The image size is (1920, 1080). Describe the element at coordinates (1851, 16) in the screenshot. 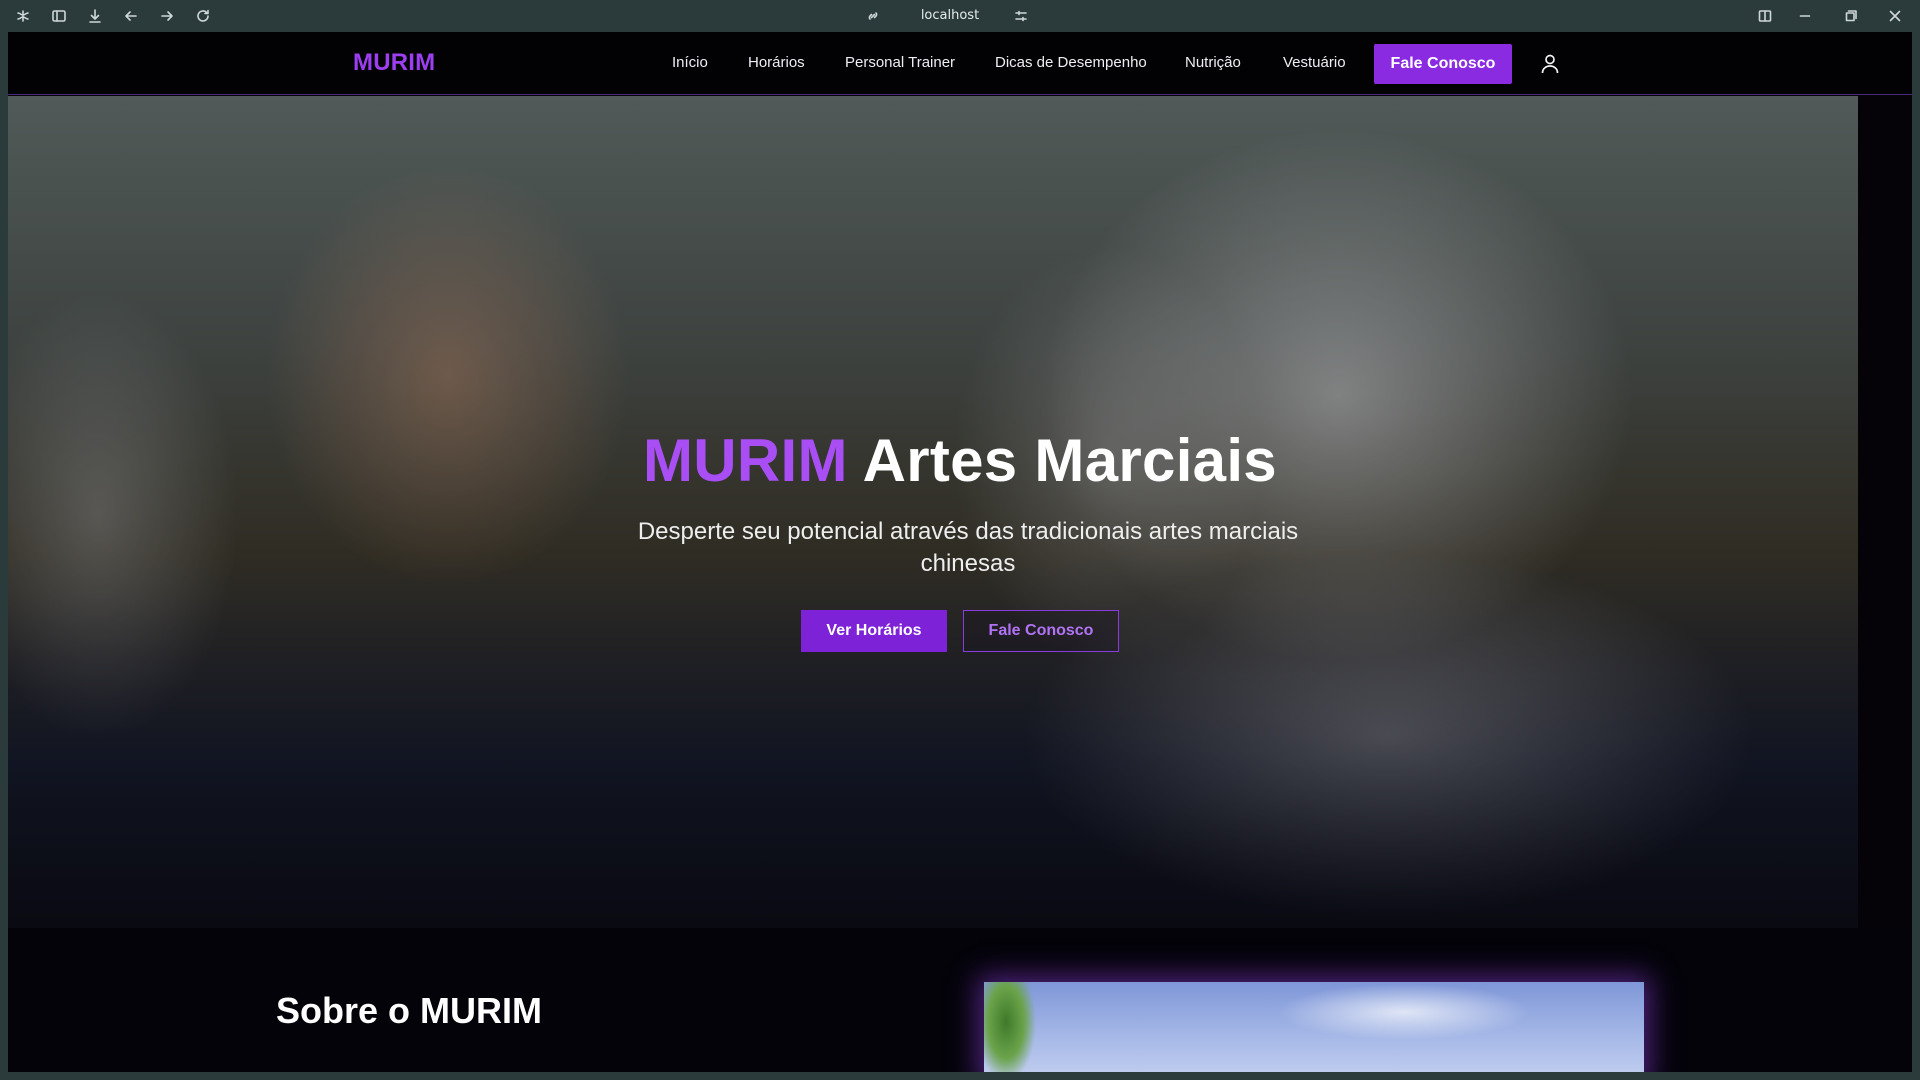

I see `restore-icon` at that location.